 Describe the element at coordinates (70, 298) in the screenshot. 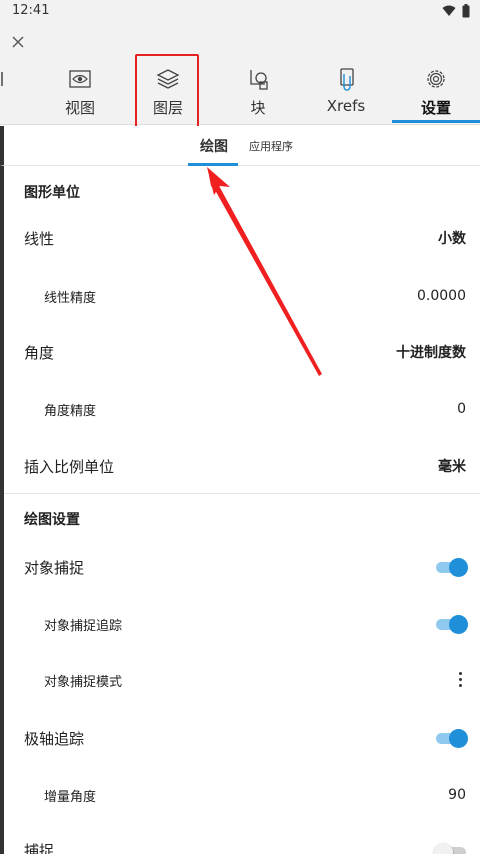

I see `setting-label: 线性精度` at that location.